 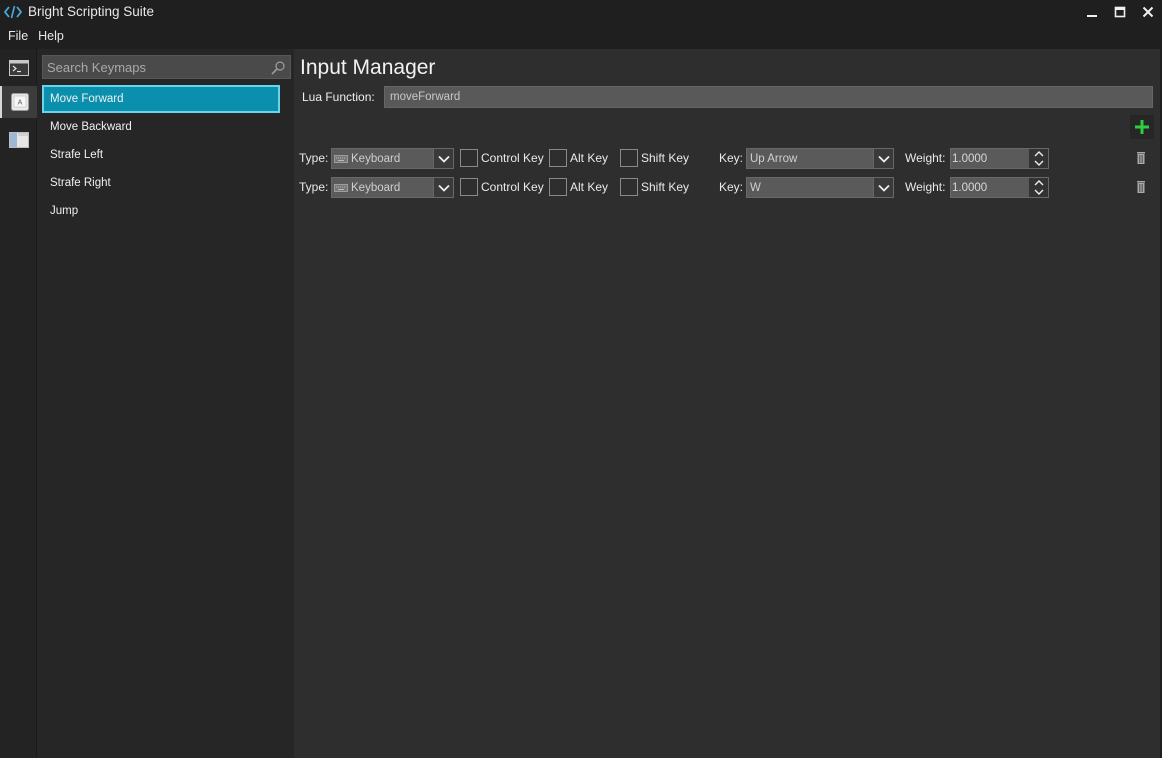 What do you see at coordinates (278, 69) in the screenshot?
I see `search-icon` at bounding box center [278, 69].